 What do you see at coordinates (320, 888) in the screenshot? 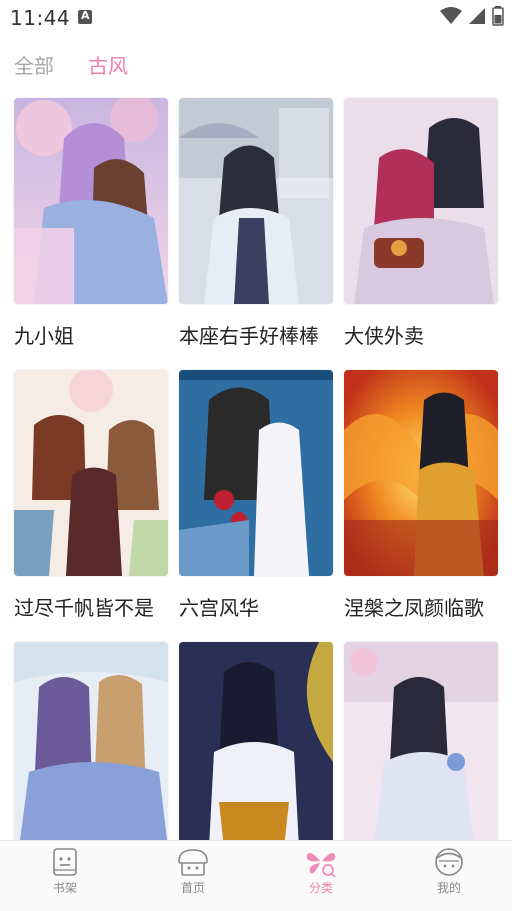
I see `nav-category-label: 分类` at bounding box center [320, 888].